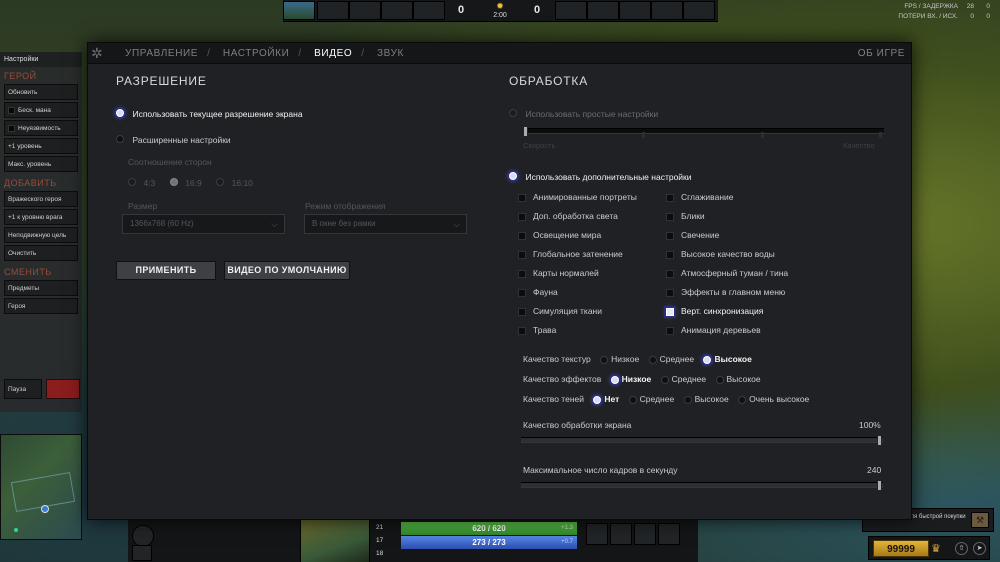 Image resolution: width=1000 pixels, height=562 pixels. What do you see at coordinates (559, 235) in the screenshot?
I see `option-world-lighting: Освещение мира` at bounding box center [559, 235].